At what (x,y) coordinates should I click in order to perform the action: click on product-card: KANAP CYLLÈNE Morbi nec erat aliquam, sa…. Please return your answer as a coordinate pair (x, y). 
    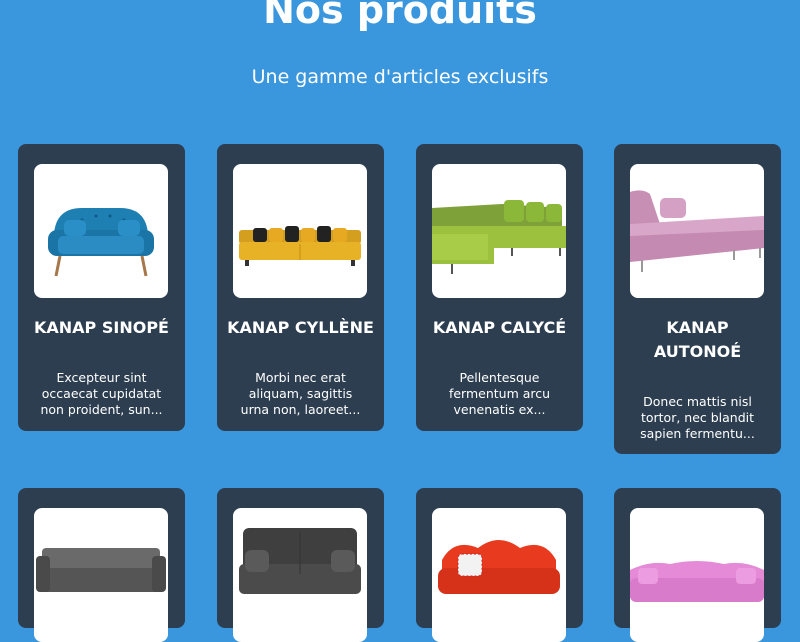
    Looking at the image, I should click on (300, 287).